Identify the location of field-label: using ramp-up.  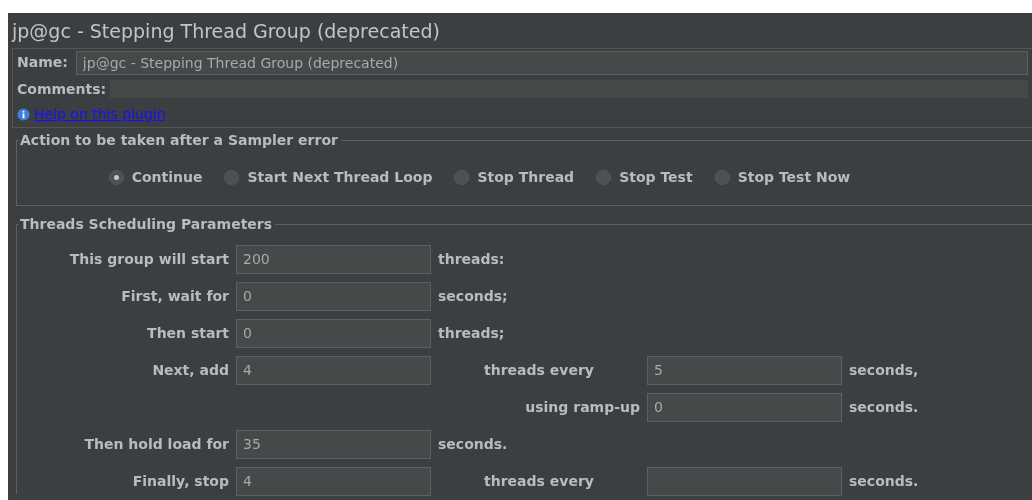
(582, 407).